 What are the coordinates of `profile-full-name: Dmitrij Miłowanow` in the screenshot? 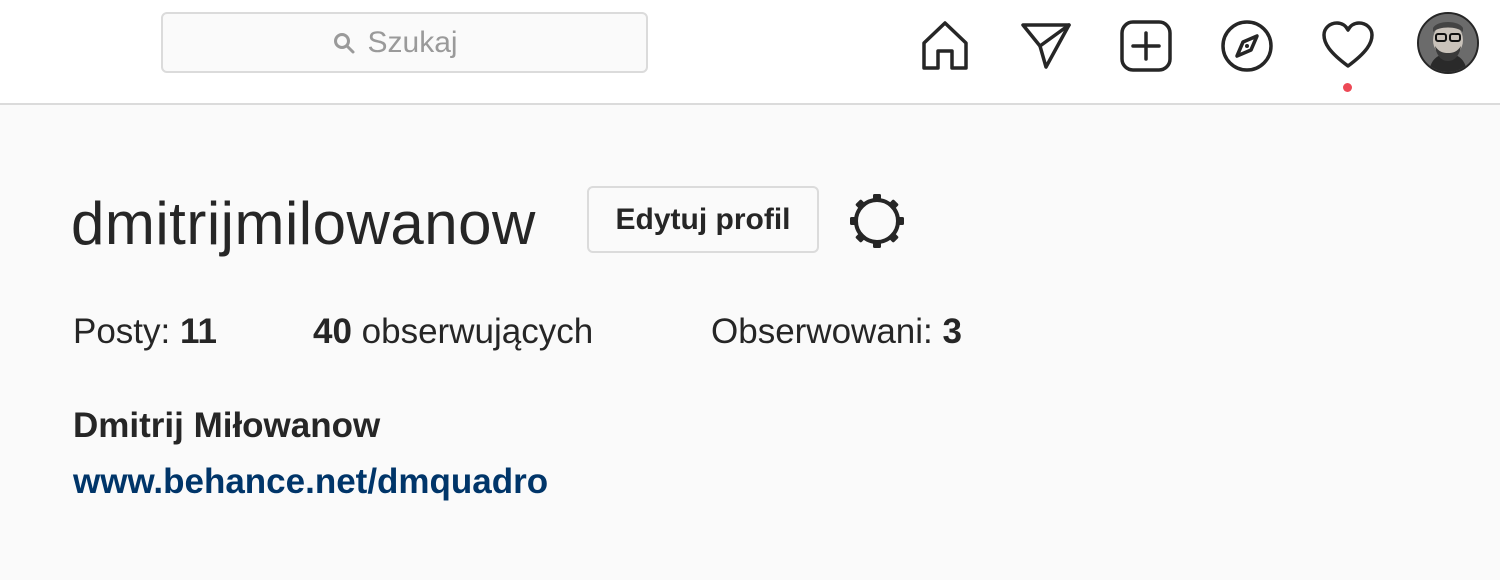 It's located at (227, 425).